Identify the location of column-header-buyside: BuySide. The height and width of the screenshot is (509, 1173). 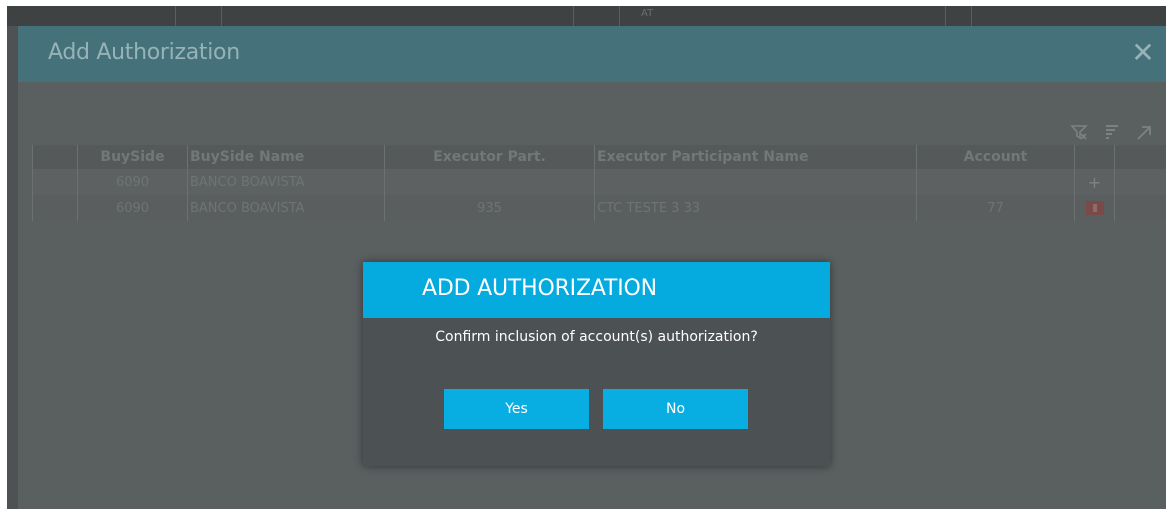
(132, 157).